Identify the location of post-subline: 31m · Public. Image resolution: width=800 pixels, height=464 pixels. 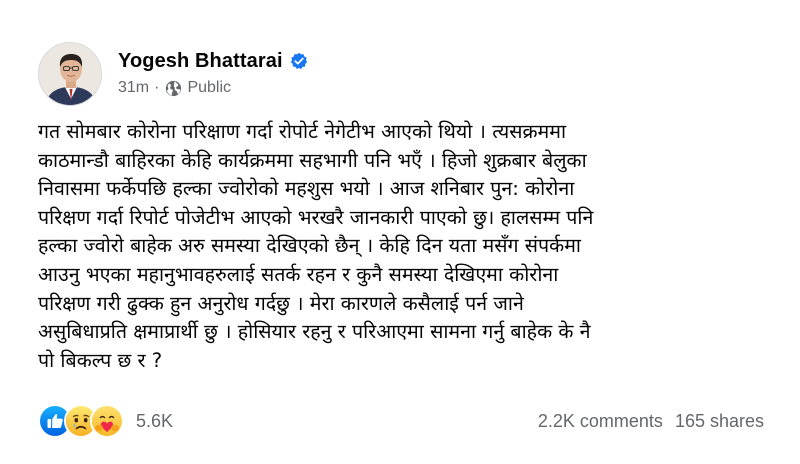
(213, 88).